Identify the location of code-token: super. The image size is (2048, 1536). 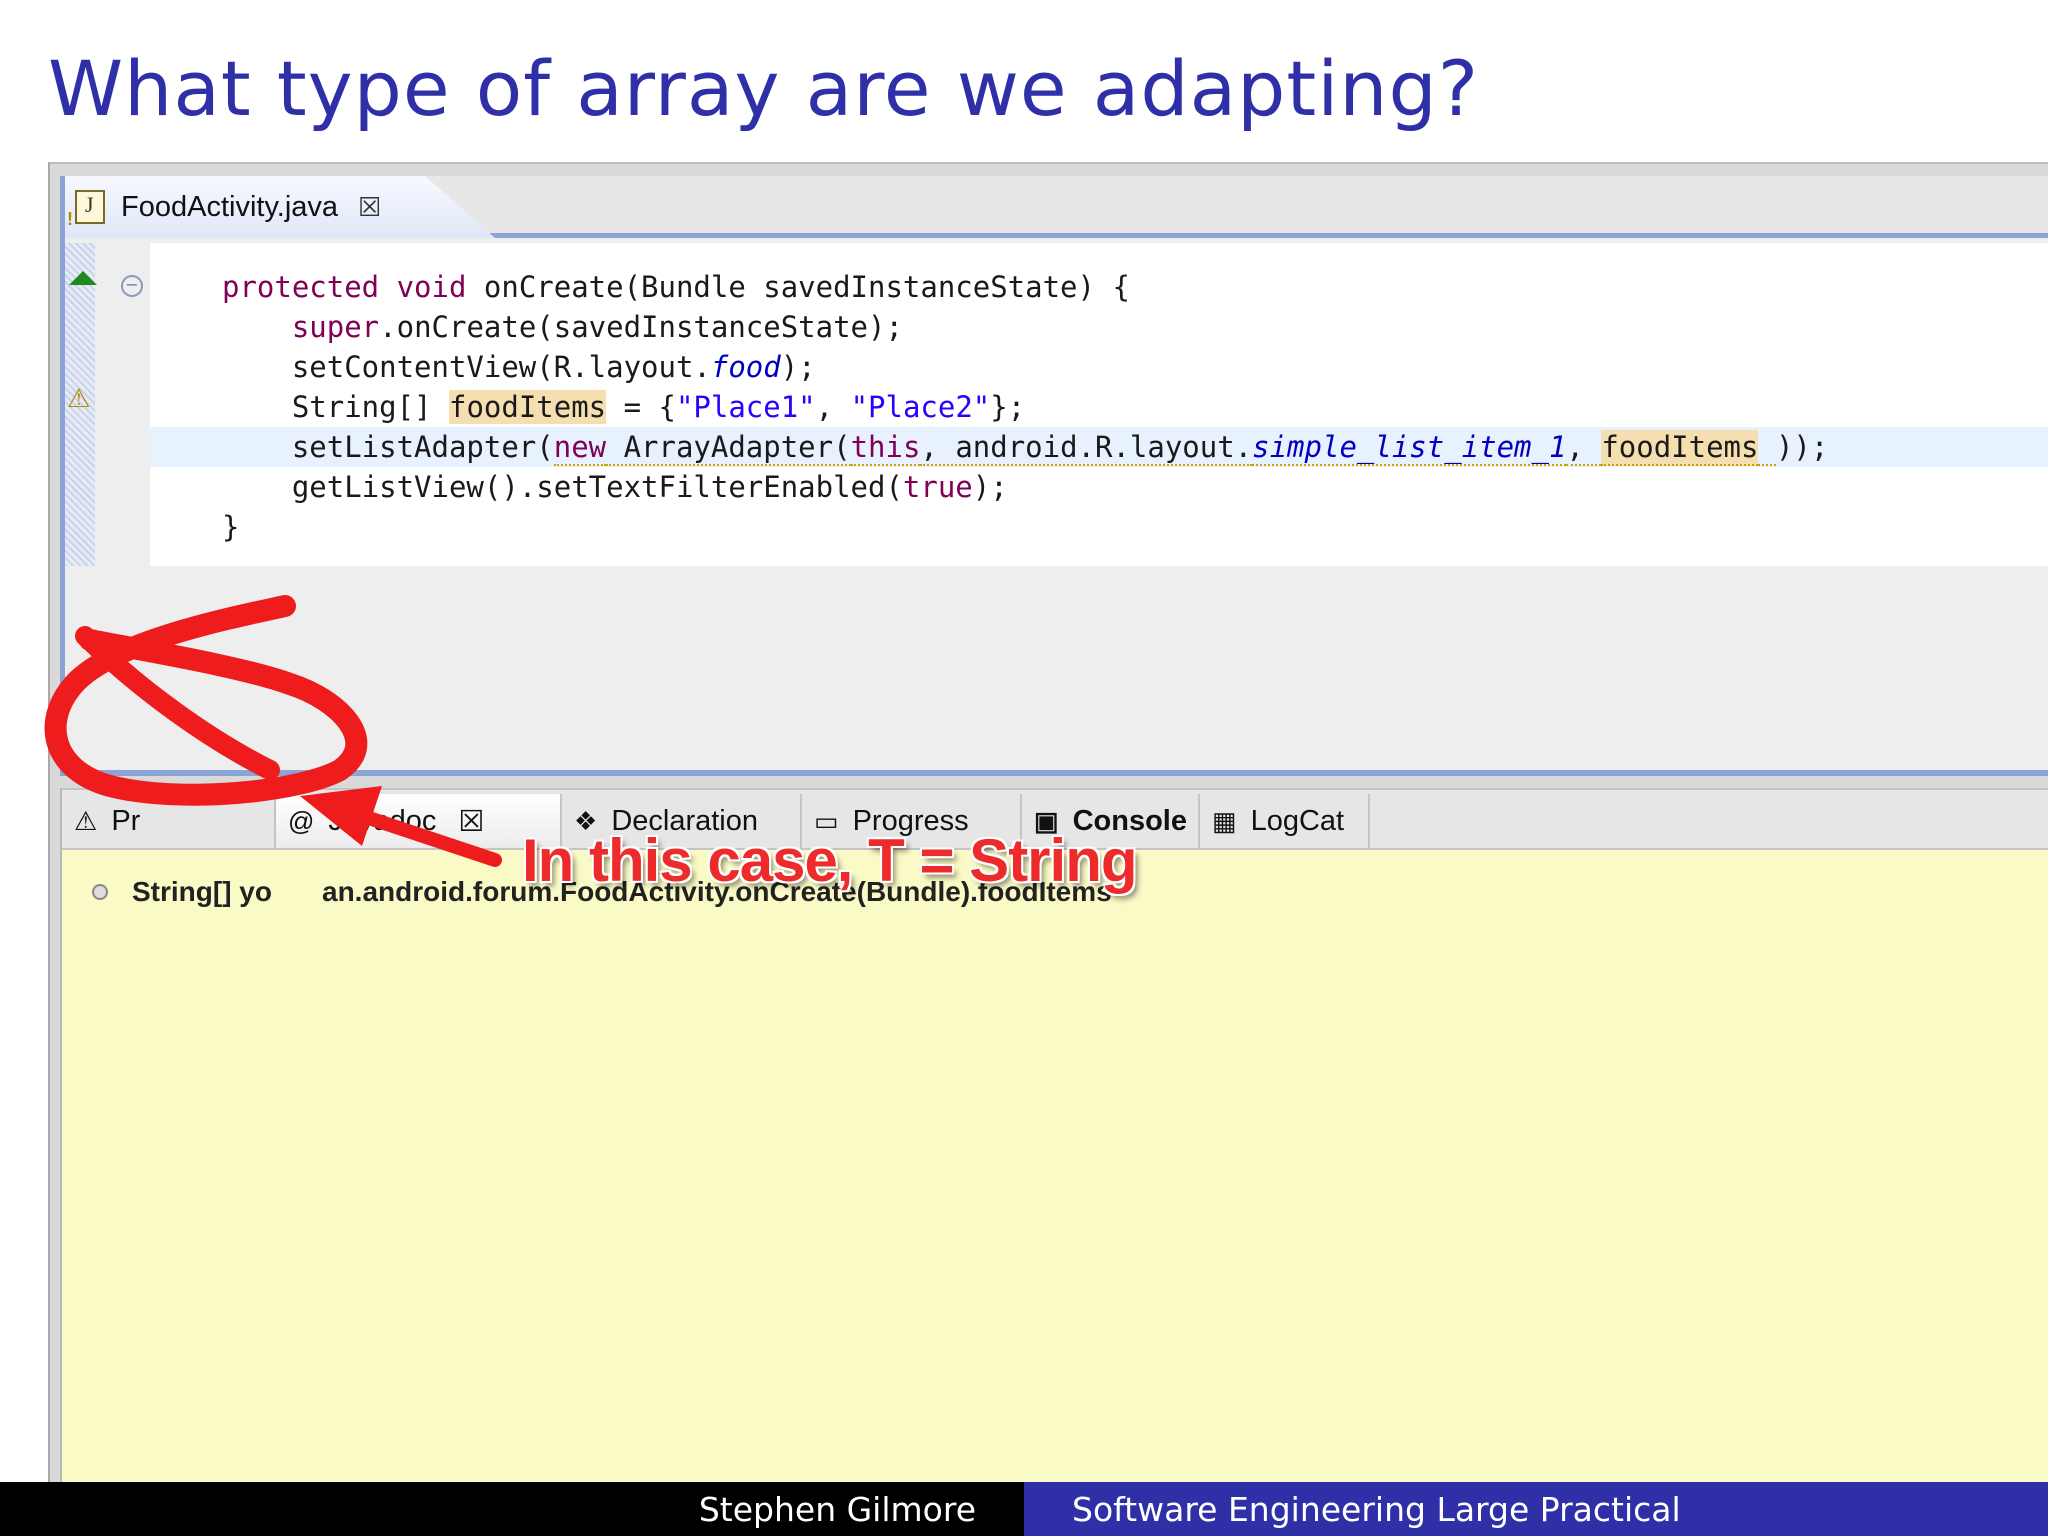
(335, 327).